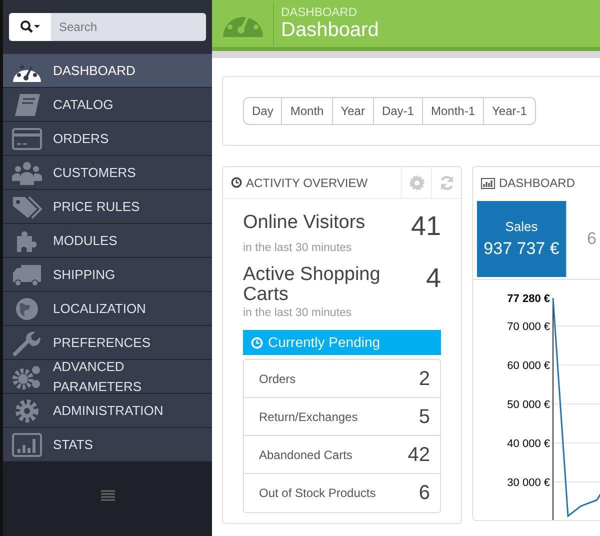 The height and width of the screenshot is (536, 600). Describe the element at coordinates (509, 111) in the screenshot. I see `period-button: Year-1` at that location.